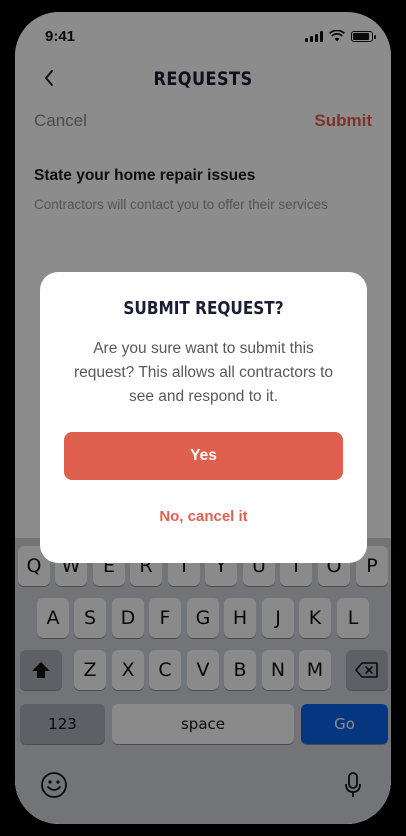 The image size is (406, 836). Describe the element at coordinates (203, 516) in the screenshot. I see `cancel-link: No, cancel it` at that location.